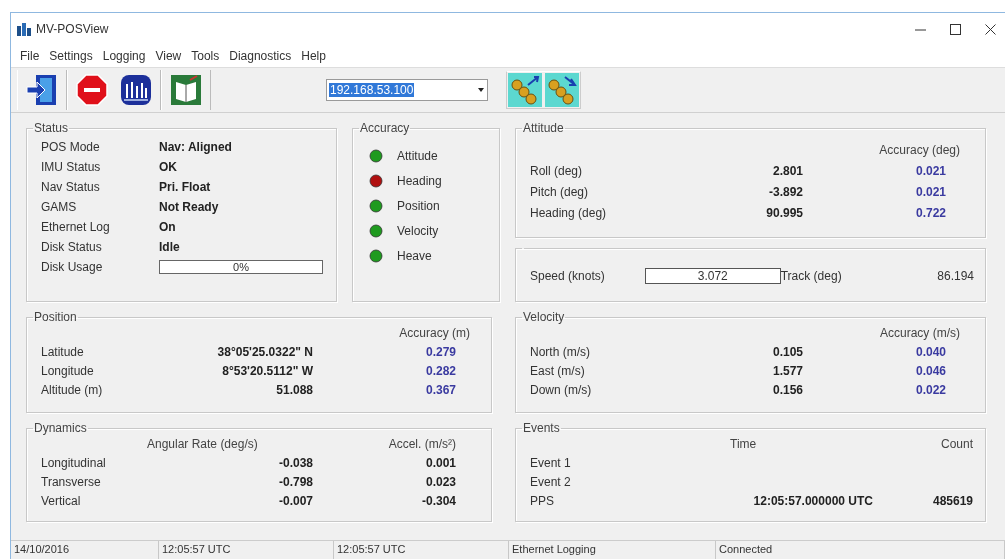  I want to click on indicator-label: Attitude, so click(418, 156).